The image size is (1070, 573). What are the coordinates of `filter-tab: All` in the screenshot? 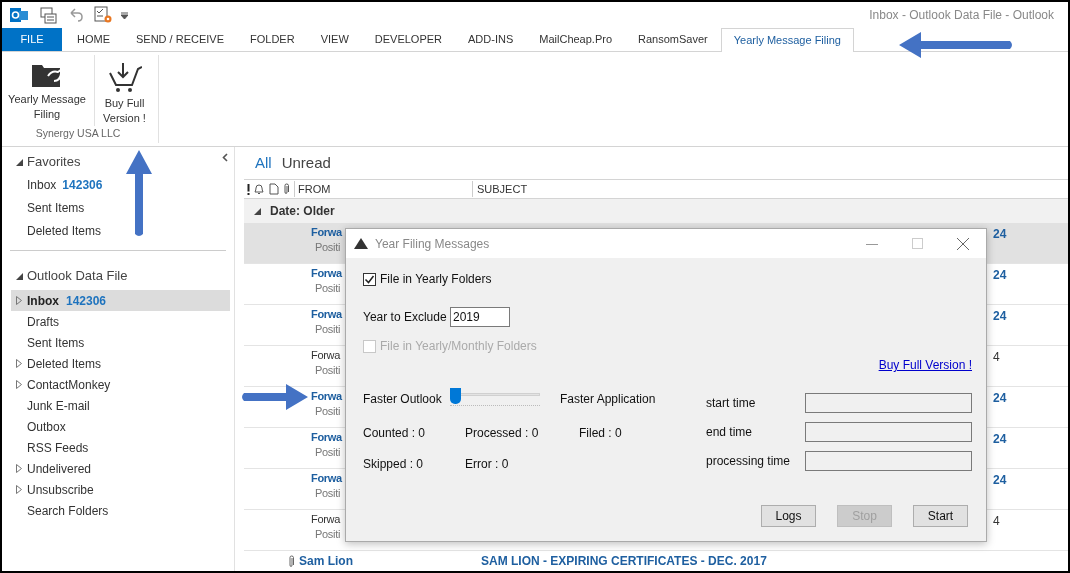 It's located at (263, 163).